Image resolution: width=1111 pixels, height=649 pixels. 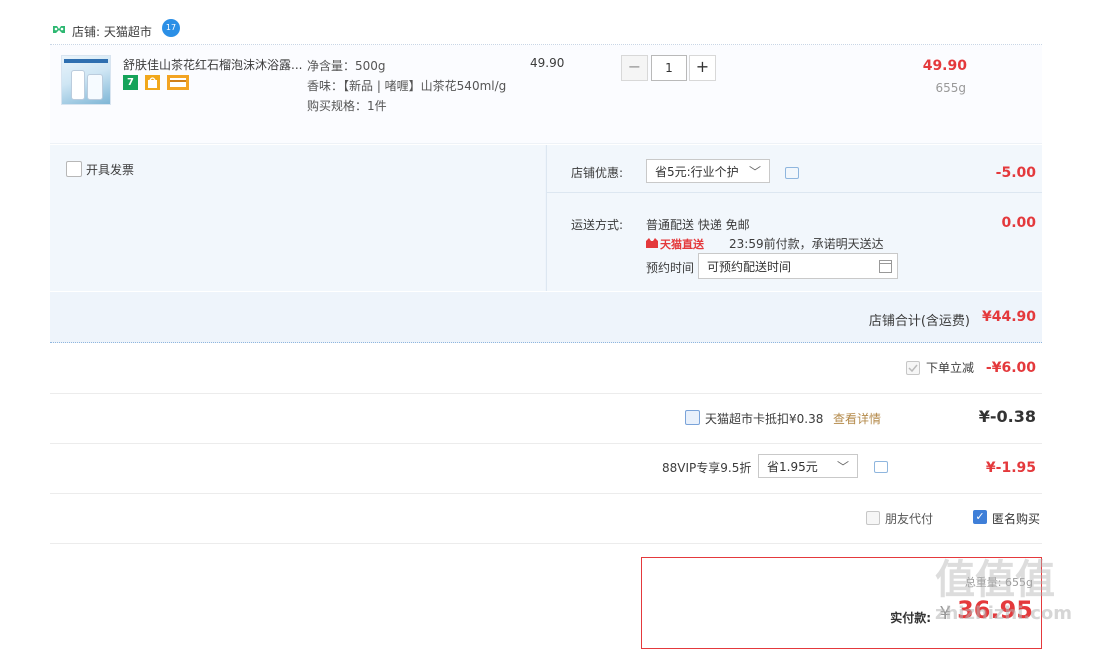 What do you see at coordinates (1018, 223) in the screenshot?
I see `shipping-fee-value: 0.00` at bounding box center [1018, 223].